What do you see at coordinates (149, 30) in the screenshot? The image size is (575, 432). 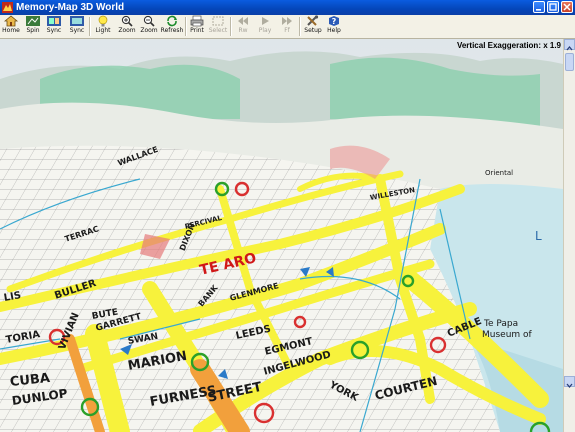 I see `zoom-out-label: Zoom` at bounding box center [149, 30].